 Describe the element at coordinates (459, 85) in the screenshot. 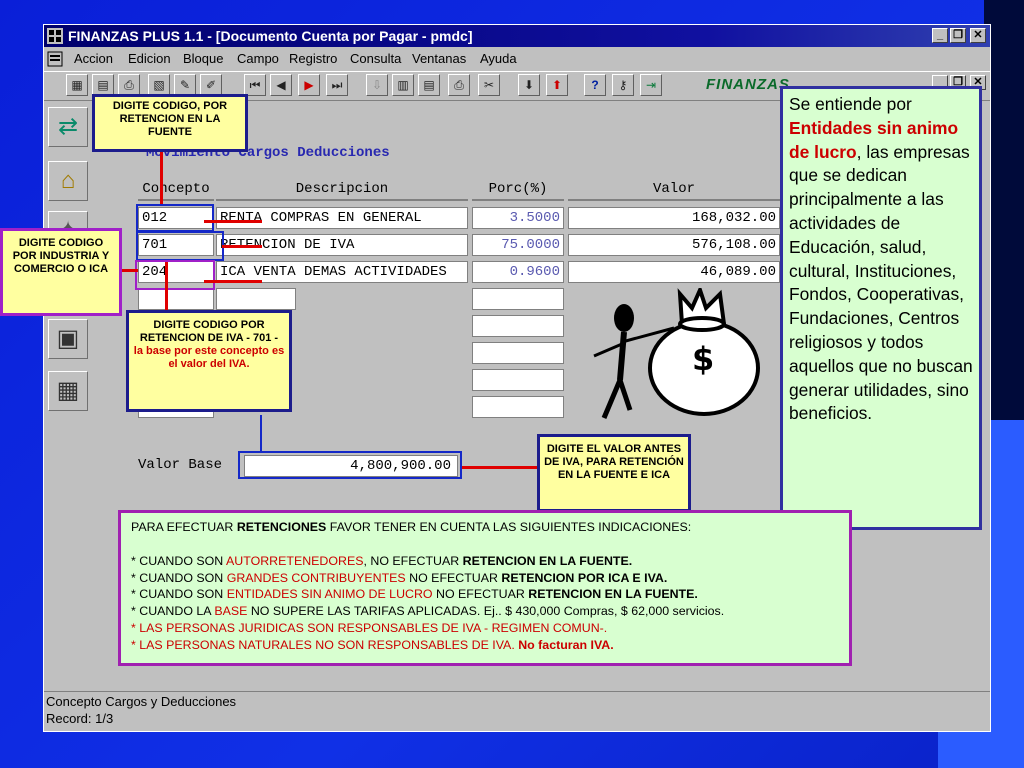

I see `printer-icon: ⎙` at that location.